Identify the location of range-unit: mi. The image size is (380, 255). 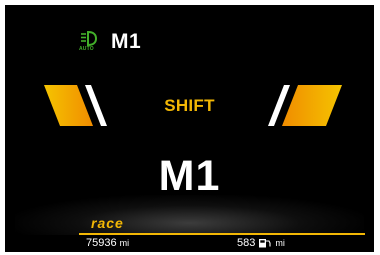
(280, 243).